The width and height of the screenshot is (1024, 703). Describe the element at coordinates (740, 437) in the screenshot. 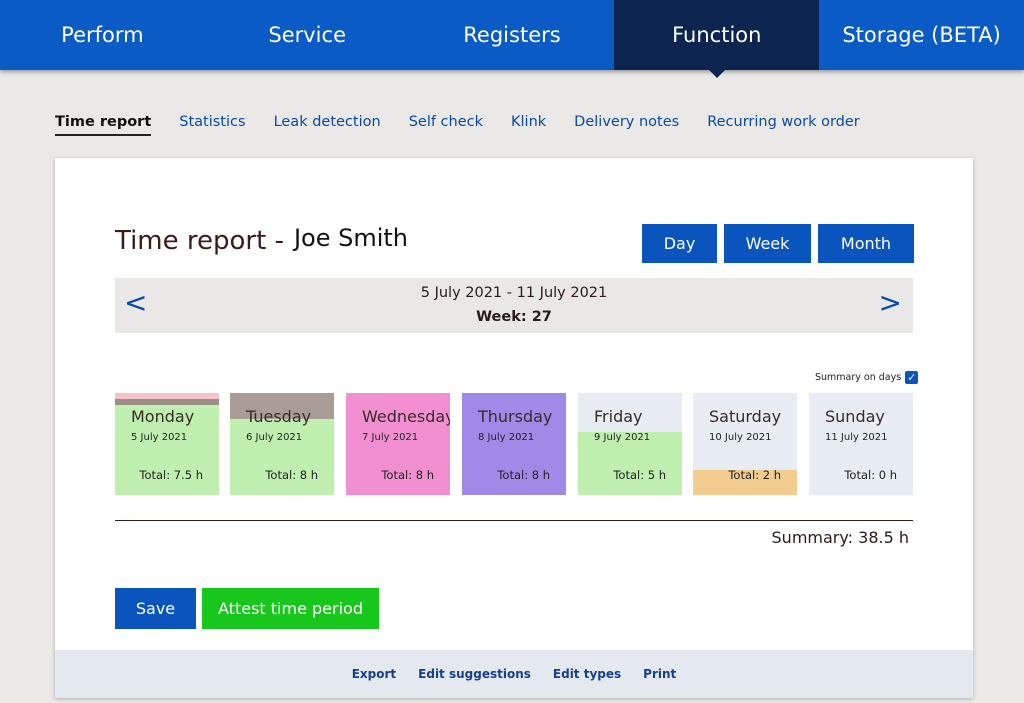

I see `day-date: 10 July 2021` at that location.